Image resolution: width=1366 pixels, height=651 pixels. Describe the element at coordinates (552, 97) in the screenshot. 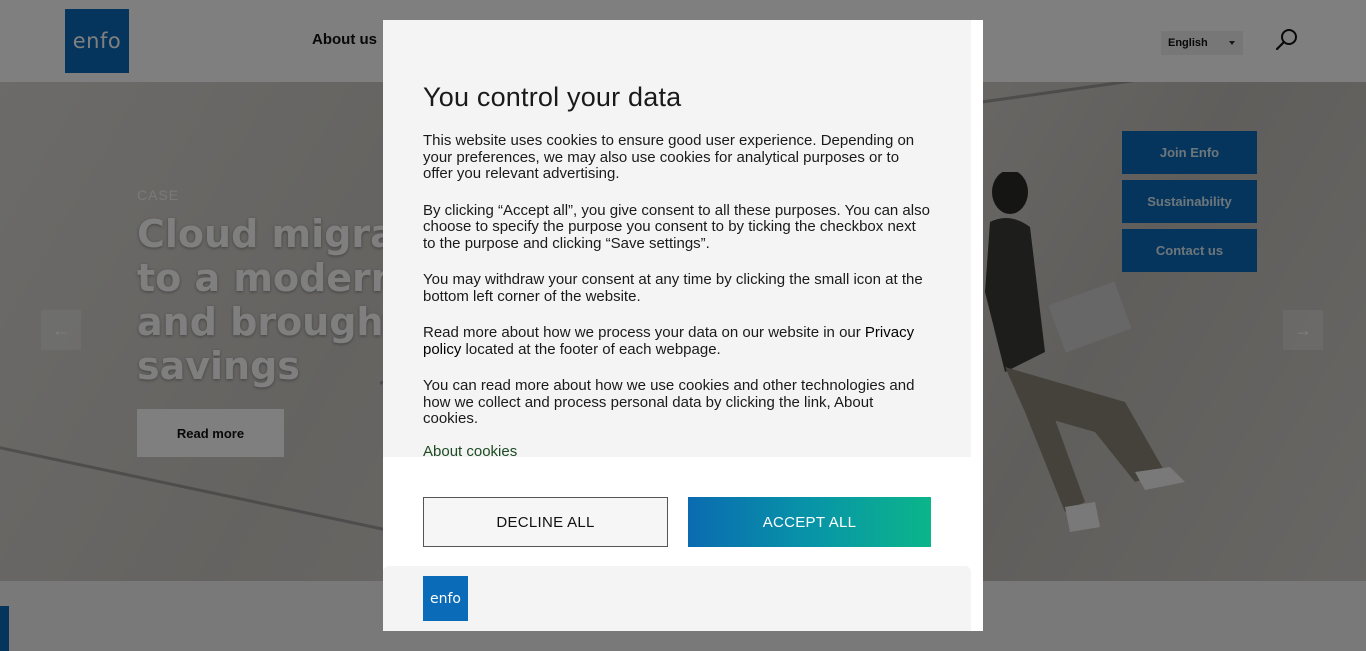

I see `dialog-title: You control your data` at that location.